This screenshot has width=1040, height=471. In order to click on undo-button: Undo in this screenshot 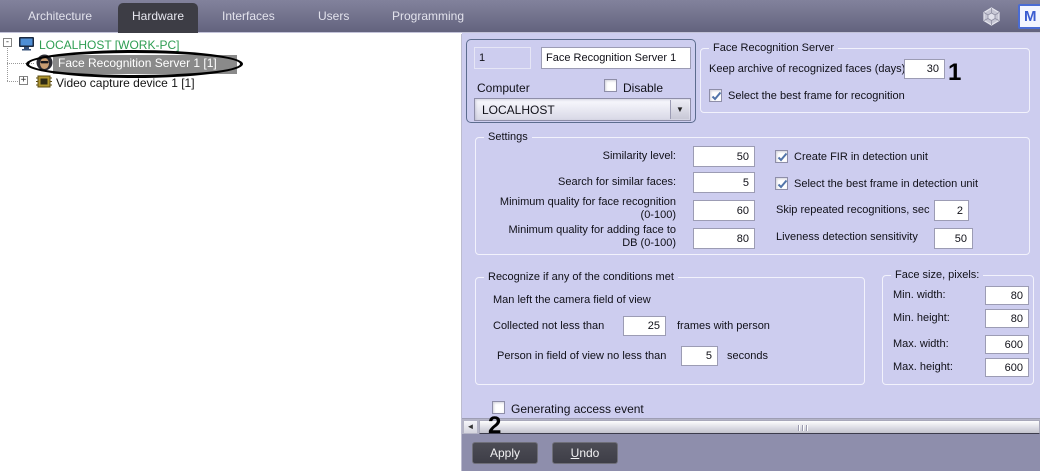, I will do `click(585, 453)`.